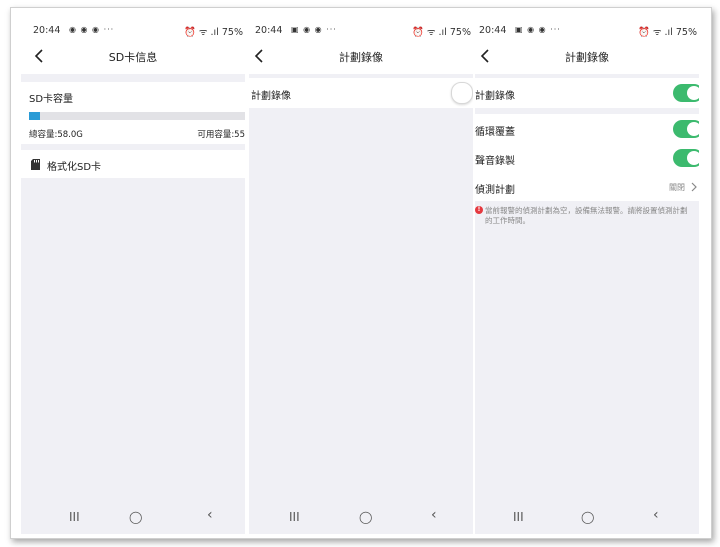  What do you see at coordinates (35, 164) in the screenshot?
I see `sd-card-icon` at bounding box center [35, 164].